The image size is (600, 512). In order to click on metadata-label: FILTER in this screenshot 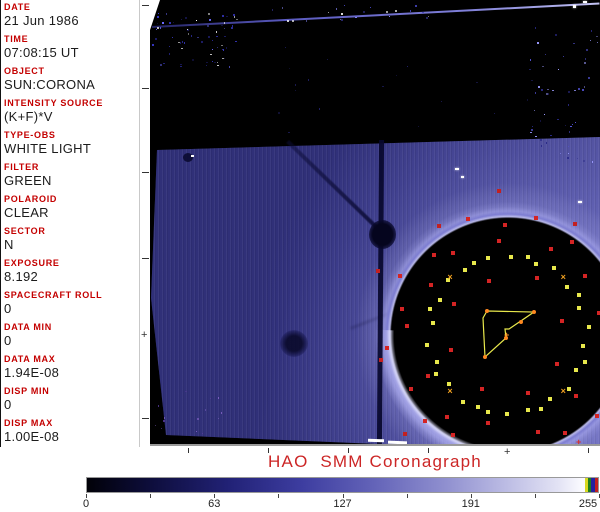, I will do `click(22, 167)`.